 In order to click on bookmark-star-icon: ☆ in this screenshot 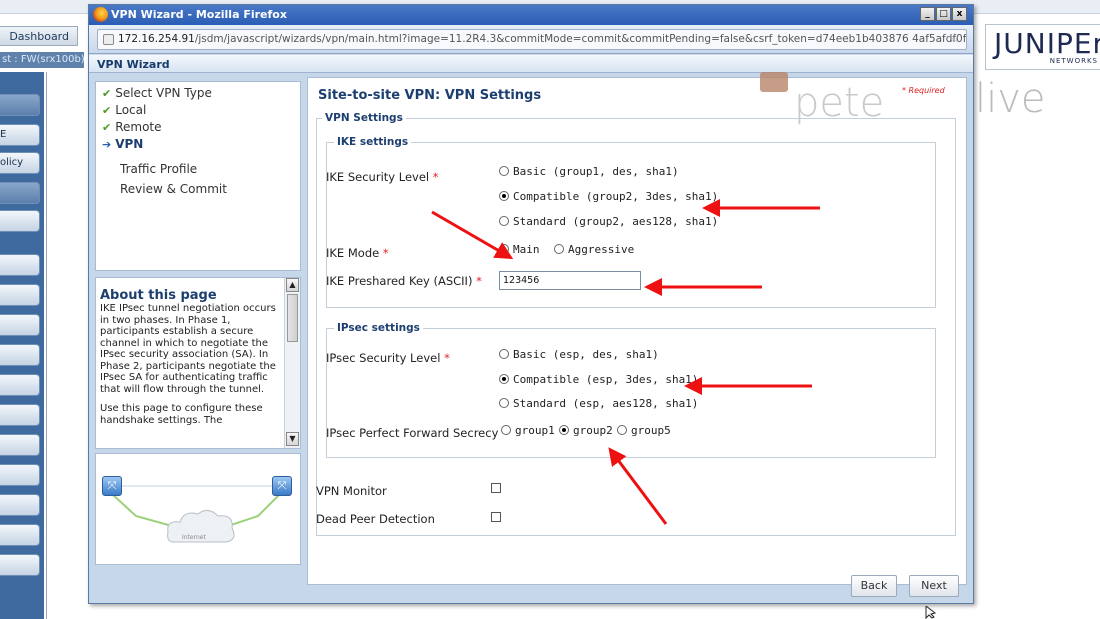, I will do `click(954, 38)`.